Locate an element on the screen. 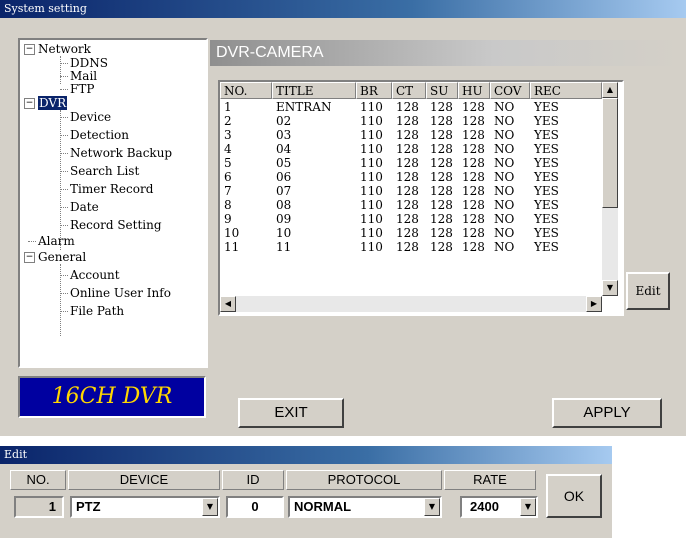 Image resolution: width=686 pixels, height=538 pixels. scroll-up-icon: ▲ is located at coordinates (610, 90).